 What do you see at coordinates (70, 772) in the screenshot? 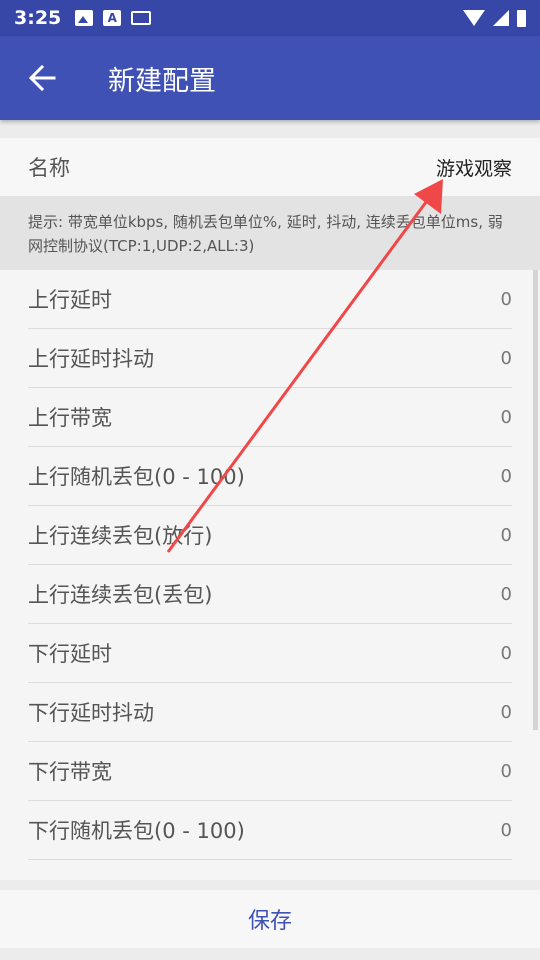
I see `list-item-label: 下行带宽` at bounding box center [70, 772].